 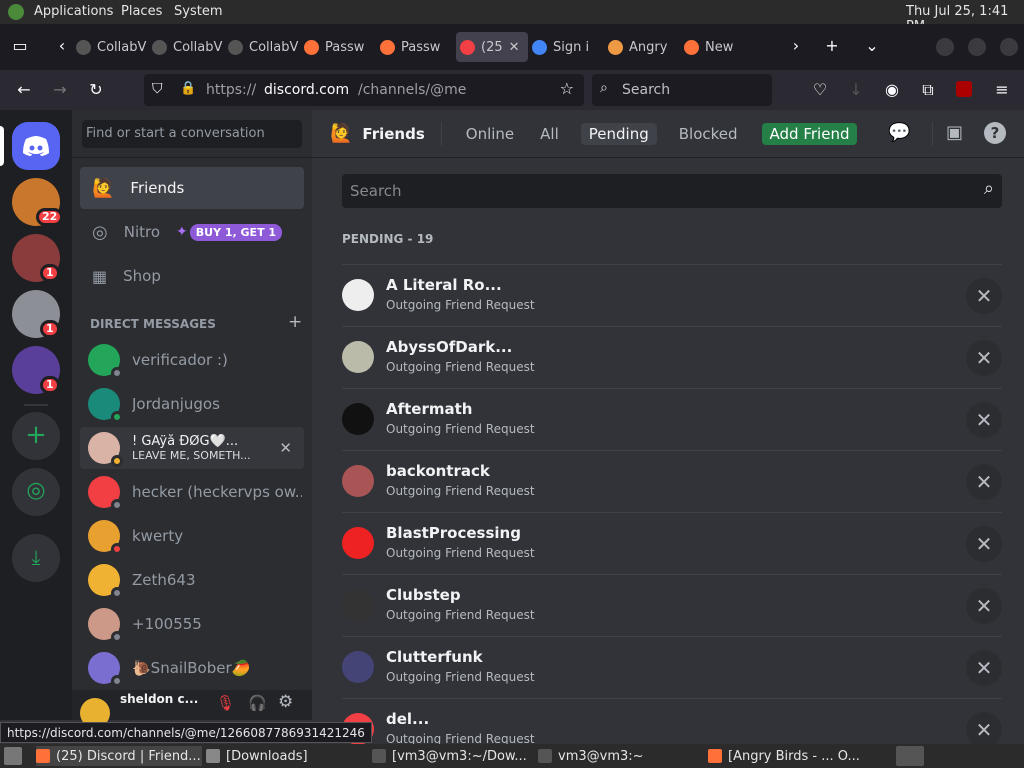 What do you see at coordinates (899, 132) in the screenshot?
I see `new-group-dm-icon: 💬` at bounding box center [899, 132].